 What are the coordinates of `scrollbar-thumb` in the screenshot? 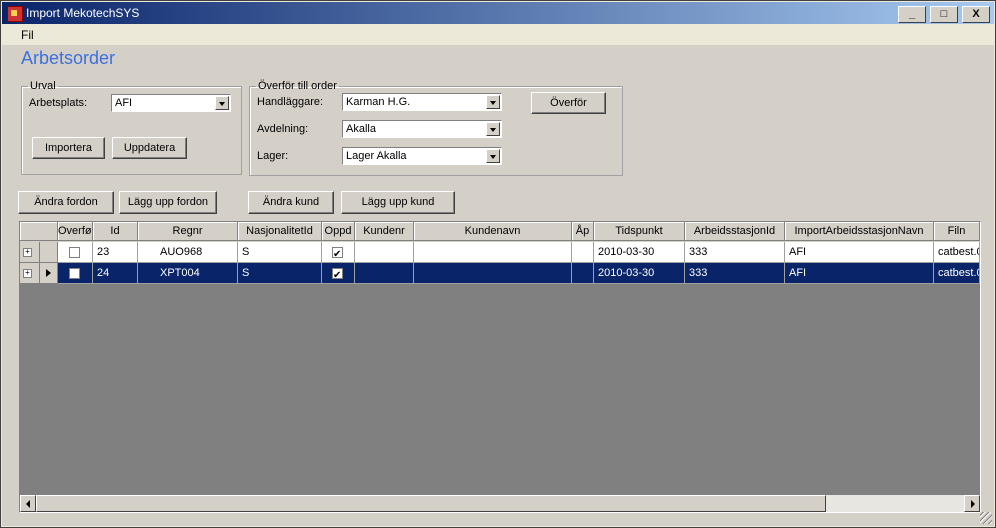 It's located at (431, 503).